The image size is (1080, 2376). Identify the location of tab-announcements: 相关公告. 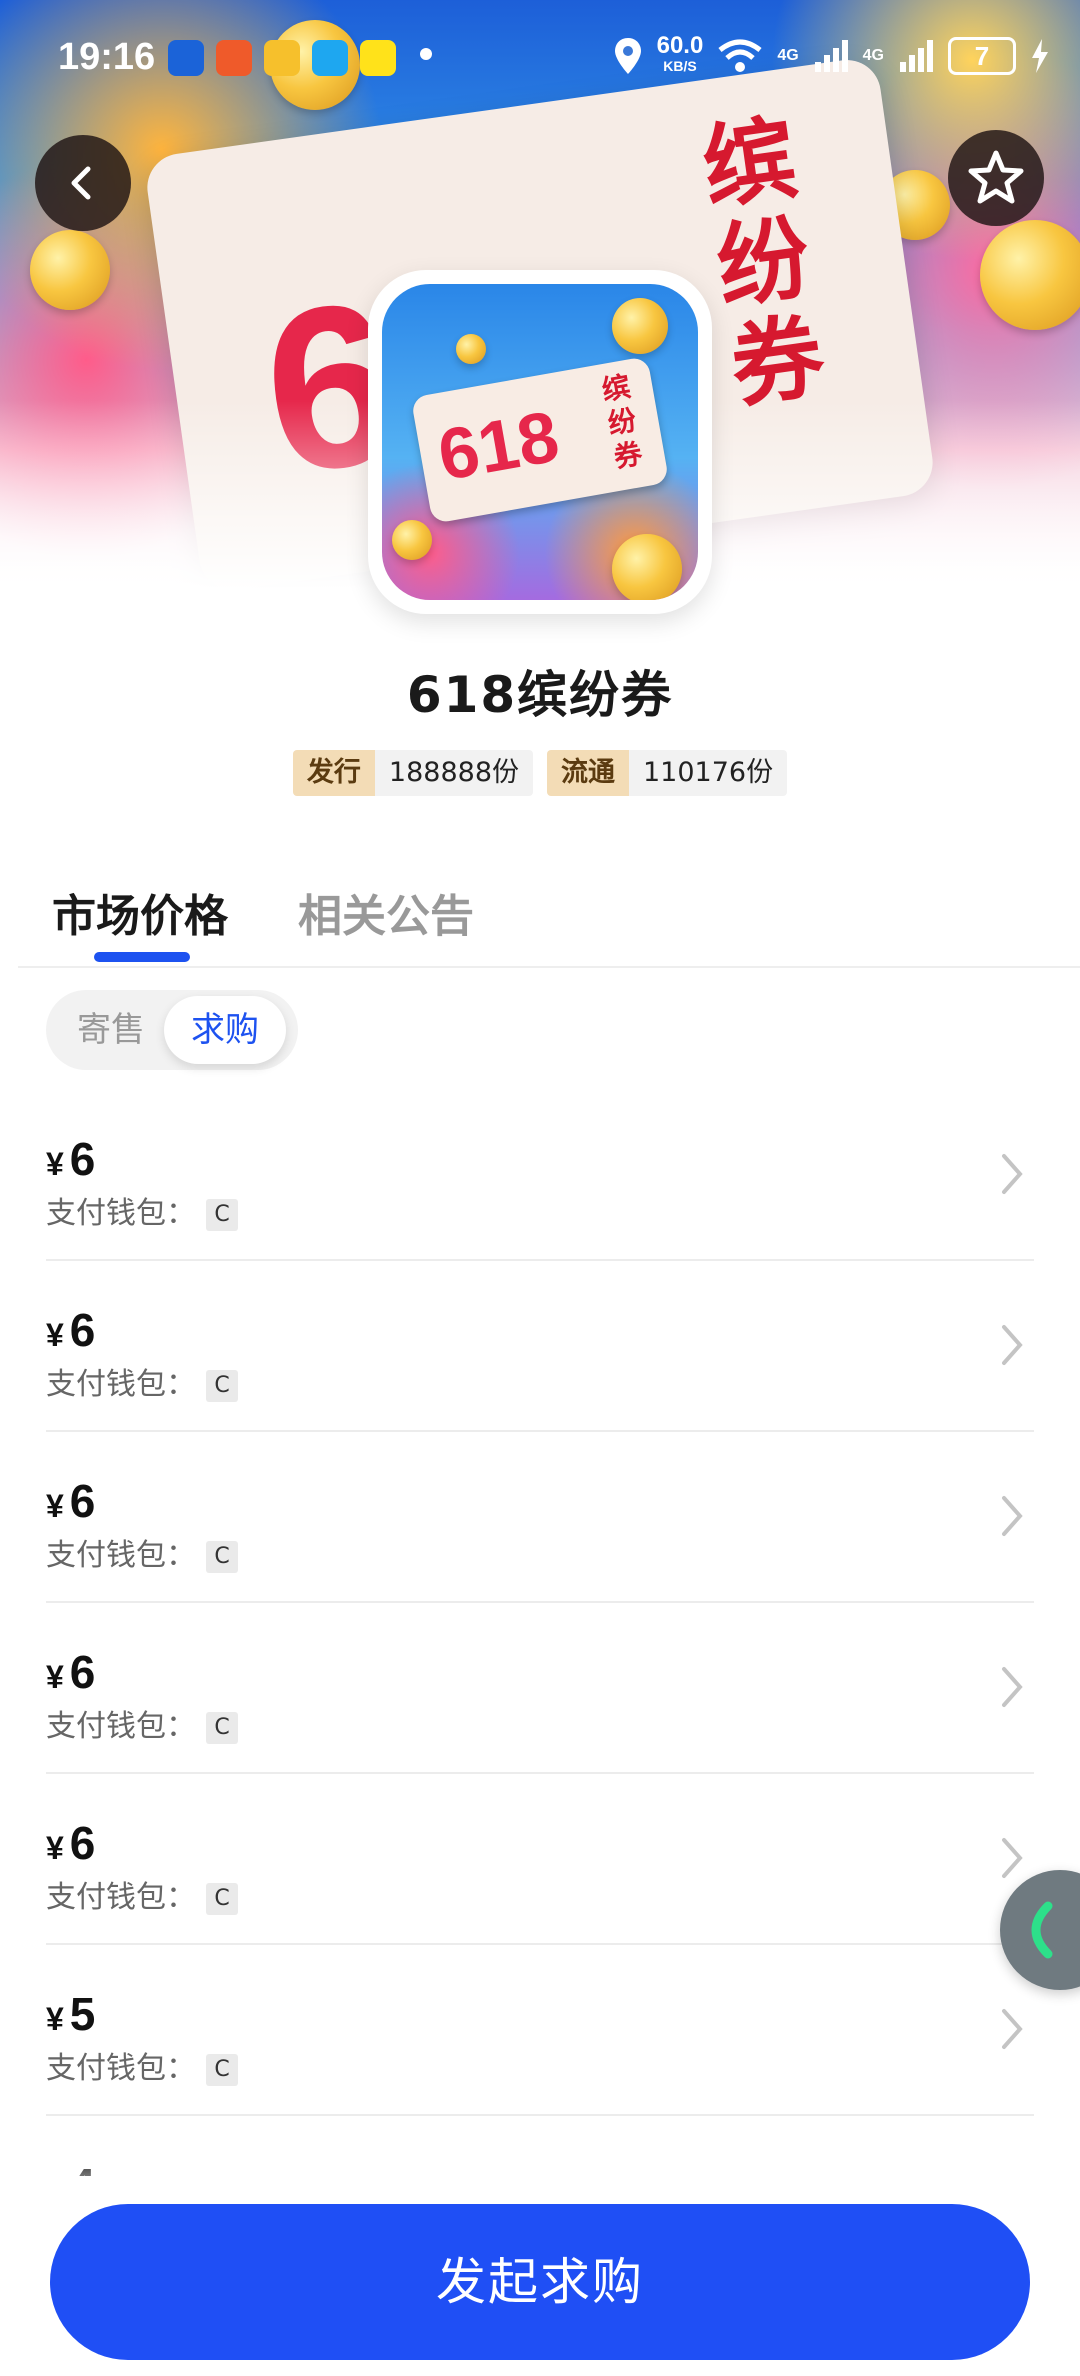
(386, 912).